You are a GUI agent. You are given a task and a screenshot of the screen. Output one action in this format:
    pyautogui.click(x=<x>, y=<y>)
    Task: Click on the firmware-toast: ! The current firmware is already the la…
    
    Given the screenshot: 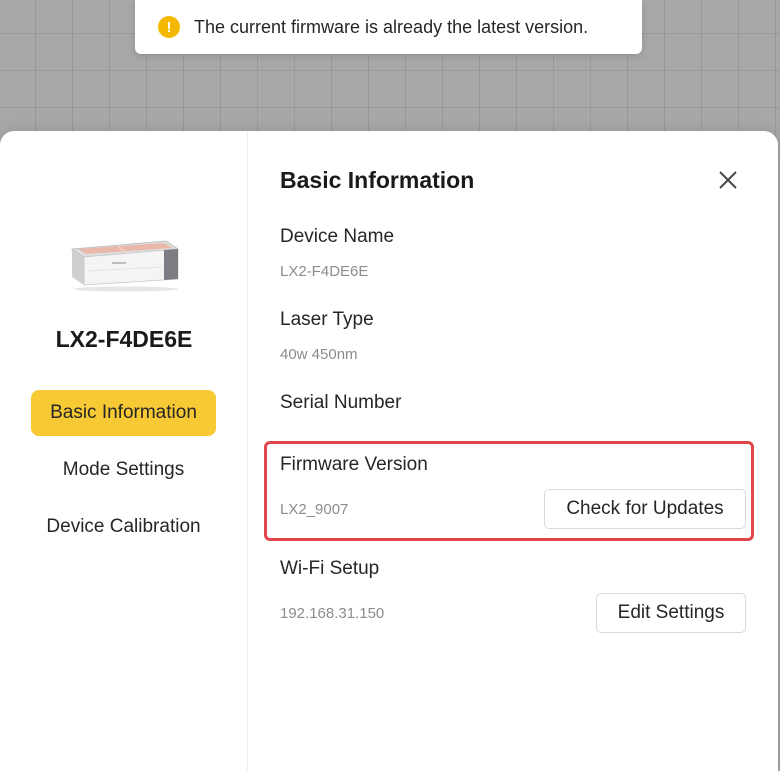 What is the action you would take?
    pyautogui.click(x=388, y=27)
    